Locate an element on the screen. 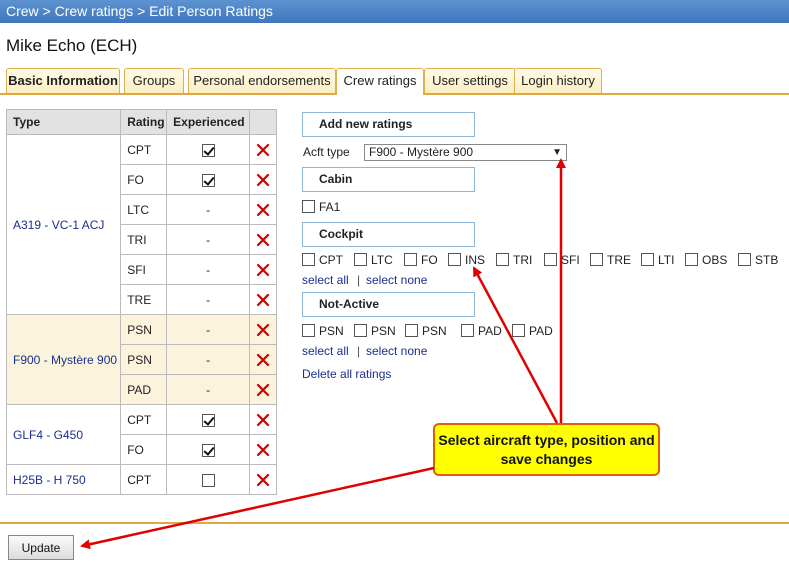  tab-crew-ratings: Crew ratings is located at coordinates (380, 81).